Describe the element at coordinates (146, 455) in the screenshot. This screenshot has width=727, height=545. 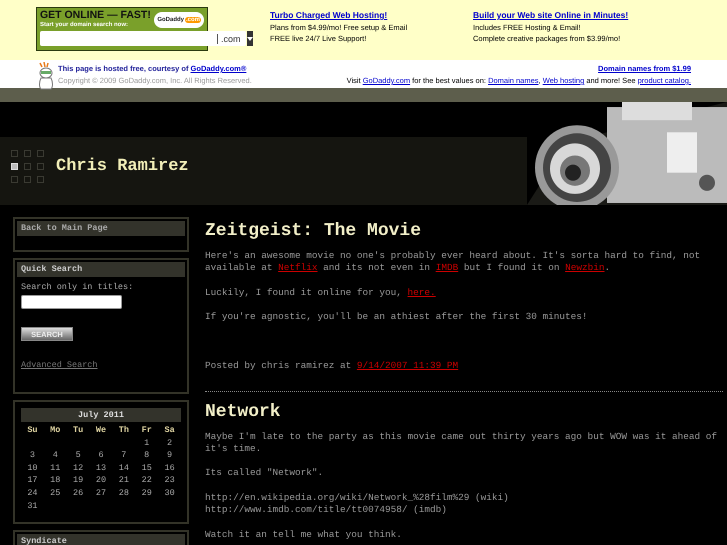
I see `calendar-day: 8` at that location.